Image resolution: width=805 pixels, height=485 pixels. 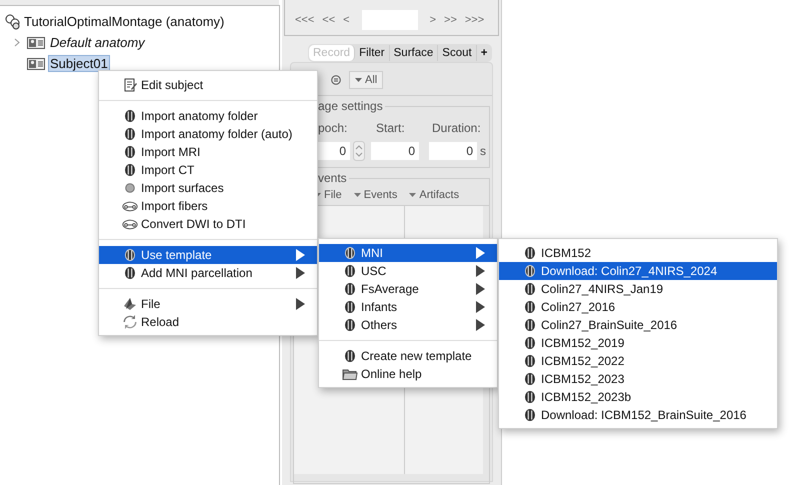 What do you see at coordinates (130, 188) in the screenshot?
I see `sphere-icon` at bounding box center [130, 188].